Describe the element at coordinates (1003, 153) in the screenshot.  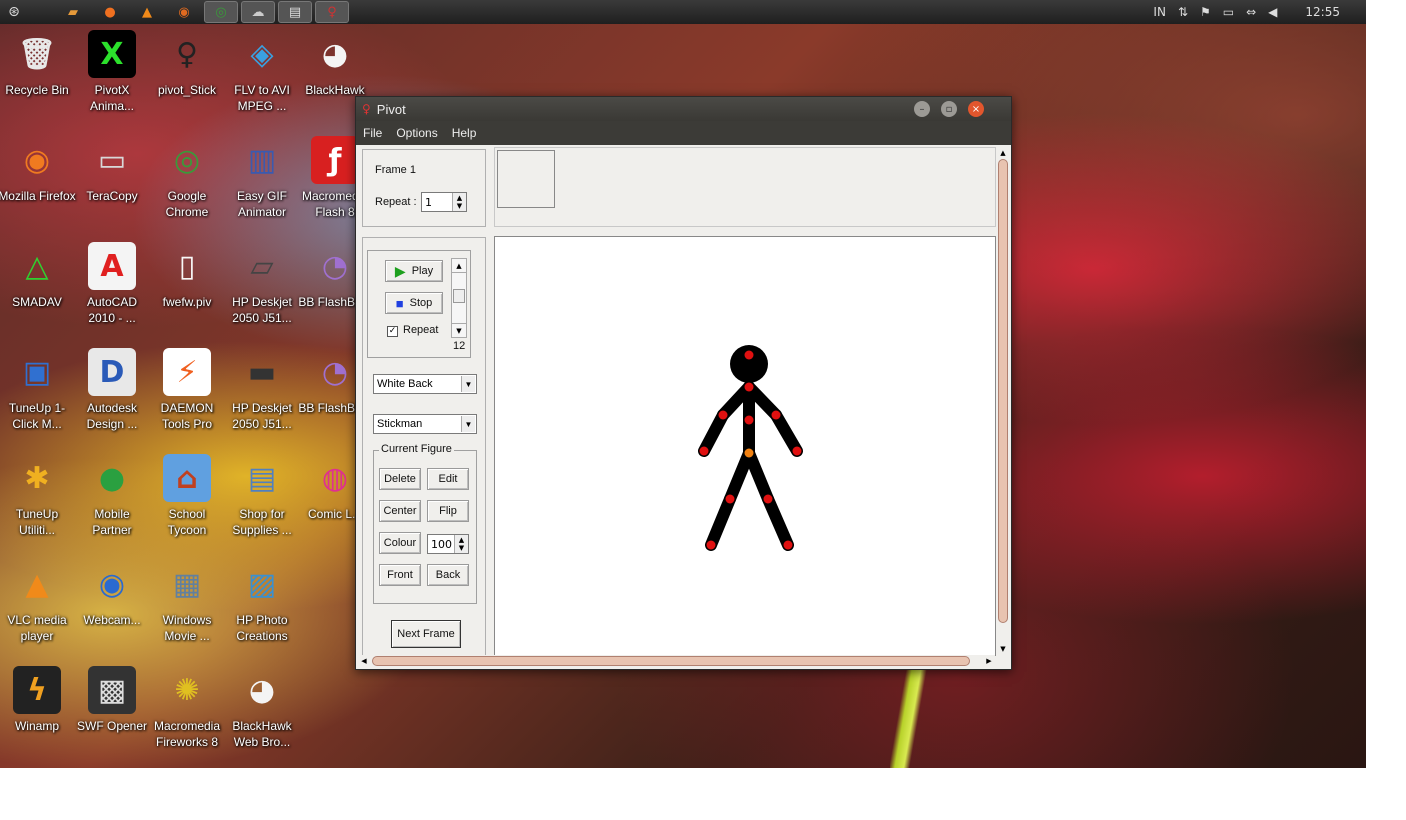
I see `scroll-up-icon: ▲` at that location.